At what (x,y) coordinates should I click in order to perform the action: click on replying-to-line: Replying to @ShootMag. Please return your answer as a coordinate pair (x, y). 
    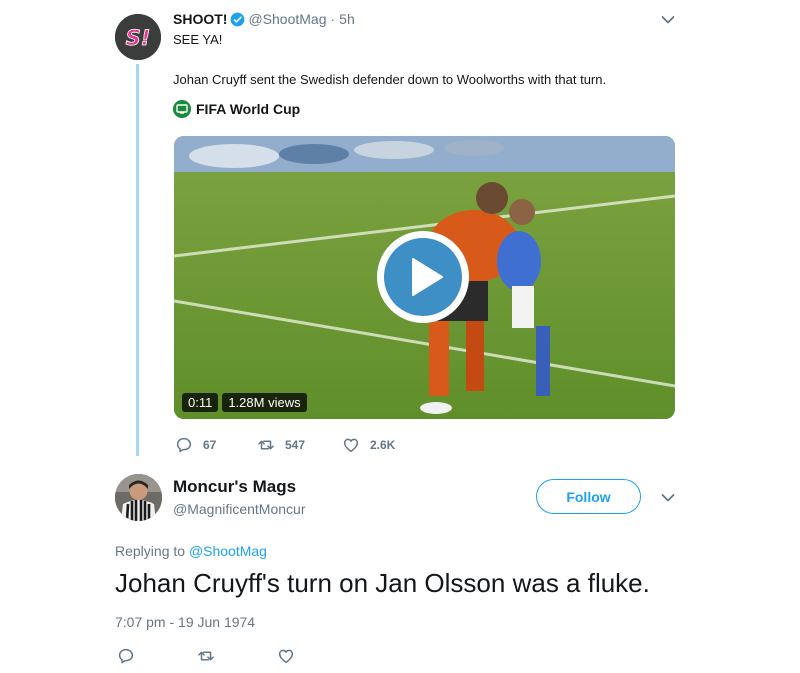
    Looking at the image, I should click on (191, 551).